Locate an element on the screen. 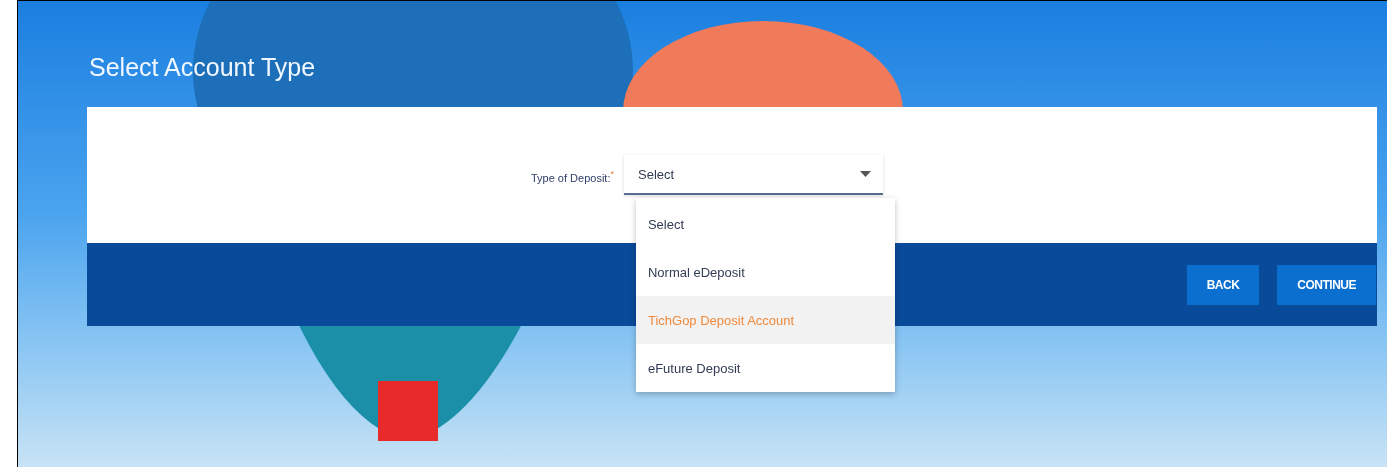 The image size is (1387, 467). dropdown-option: Select is located at coordinates (765, 224).